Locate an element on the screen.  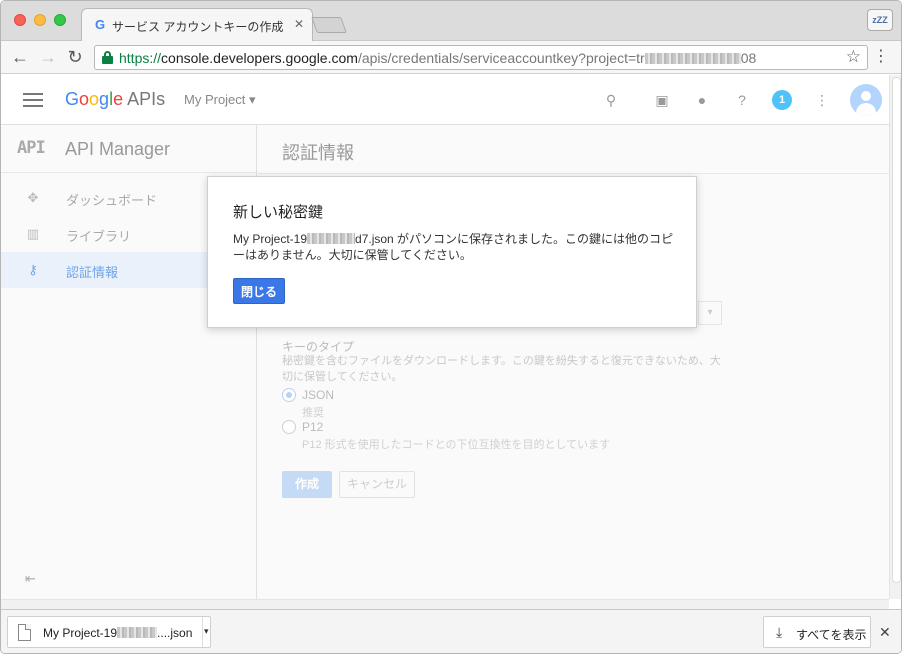
tab-title: サービス アカウントキーの作成 is located at coordinates (198, 27).